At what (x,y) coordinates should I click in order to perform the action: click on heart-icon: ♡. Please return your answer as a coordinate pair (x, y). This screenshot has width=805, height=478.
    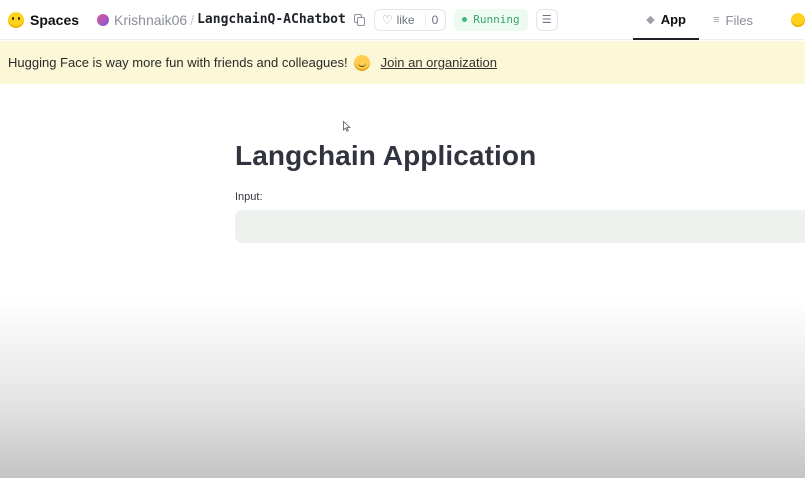
    Looking at the image, I should click on (387, 19).